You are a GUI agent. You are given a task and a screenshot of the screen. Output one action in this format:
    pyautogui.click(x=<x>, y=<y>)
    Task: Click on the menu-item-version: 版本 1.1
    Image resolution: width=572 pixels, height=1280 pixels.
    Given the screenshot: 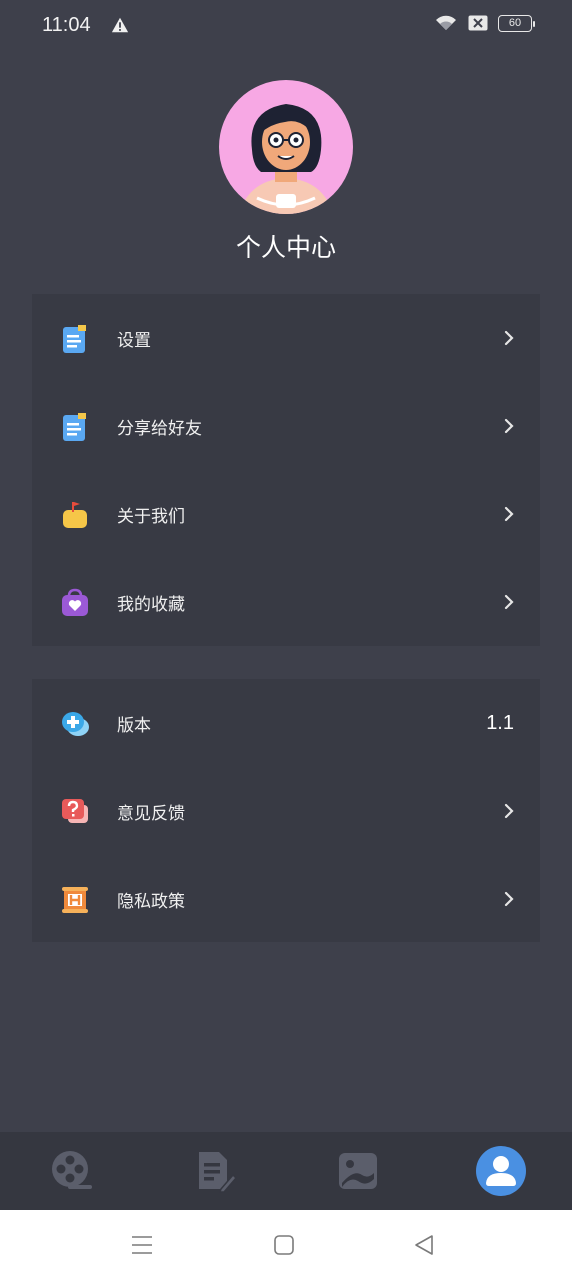 What is the action you would take?
    pyautogui.click(x=286, y=723)
    